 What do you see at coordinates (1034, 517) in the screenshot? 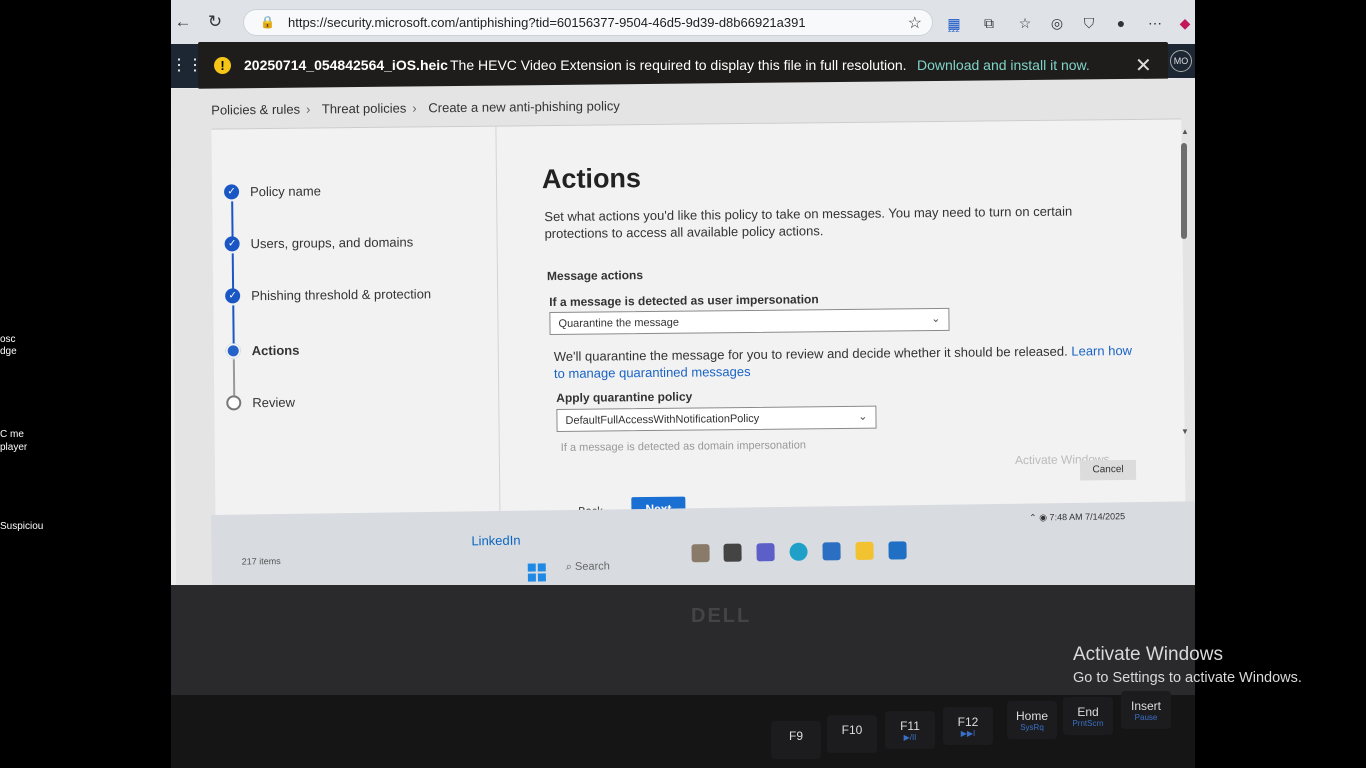
I see `chevron-up-icon: ⌃` at bounding box center [1034, 517].